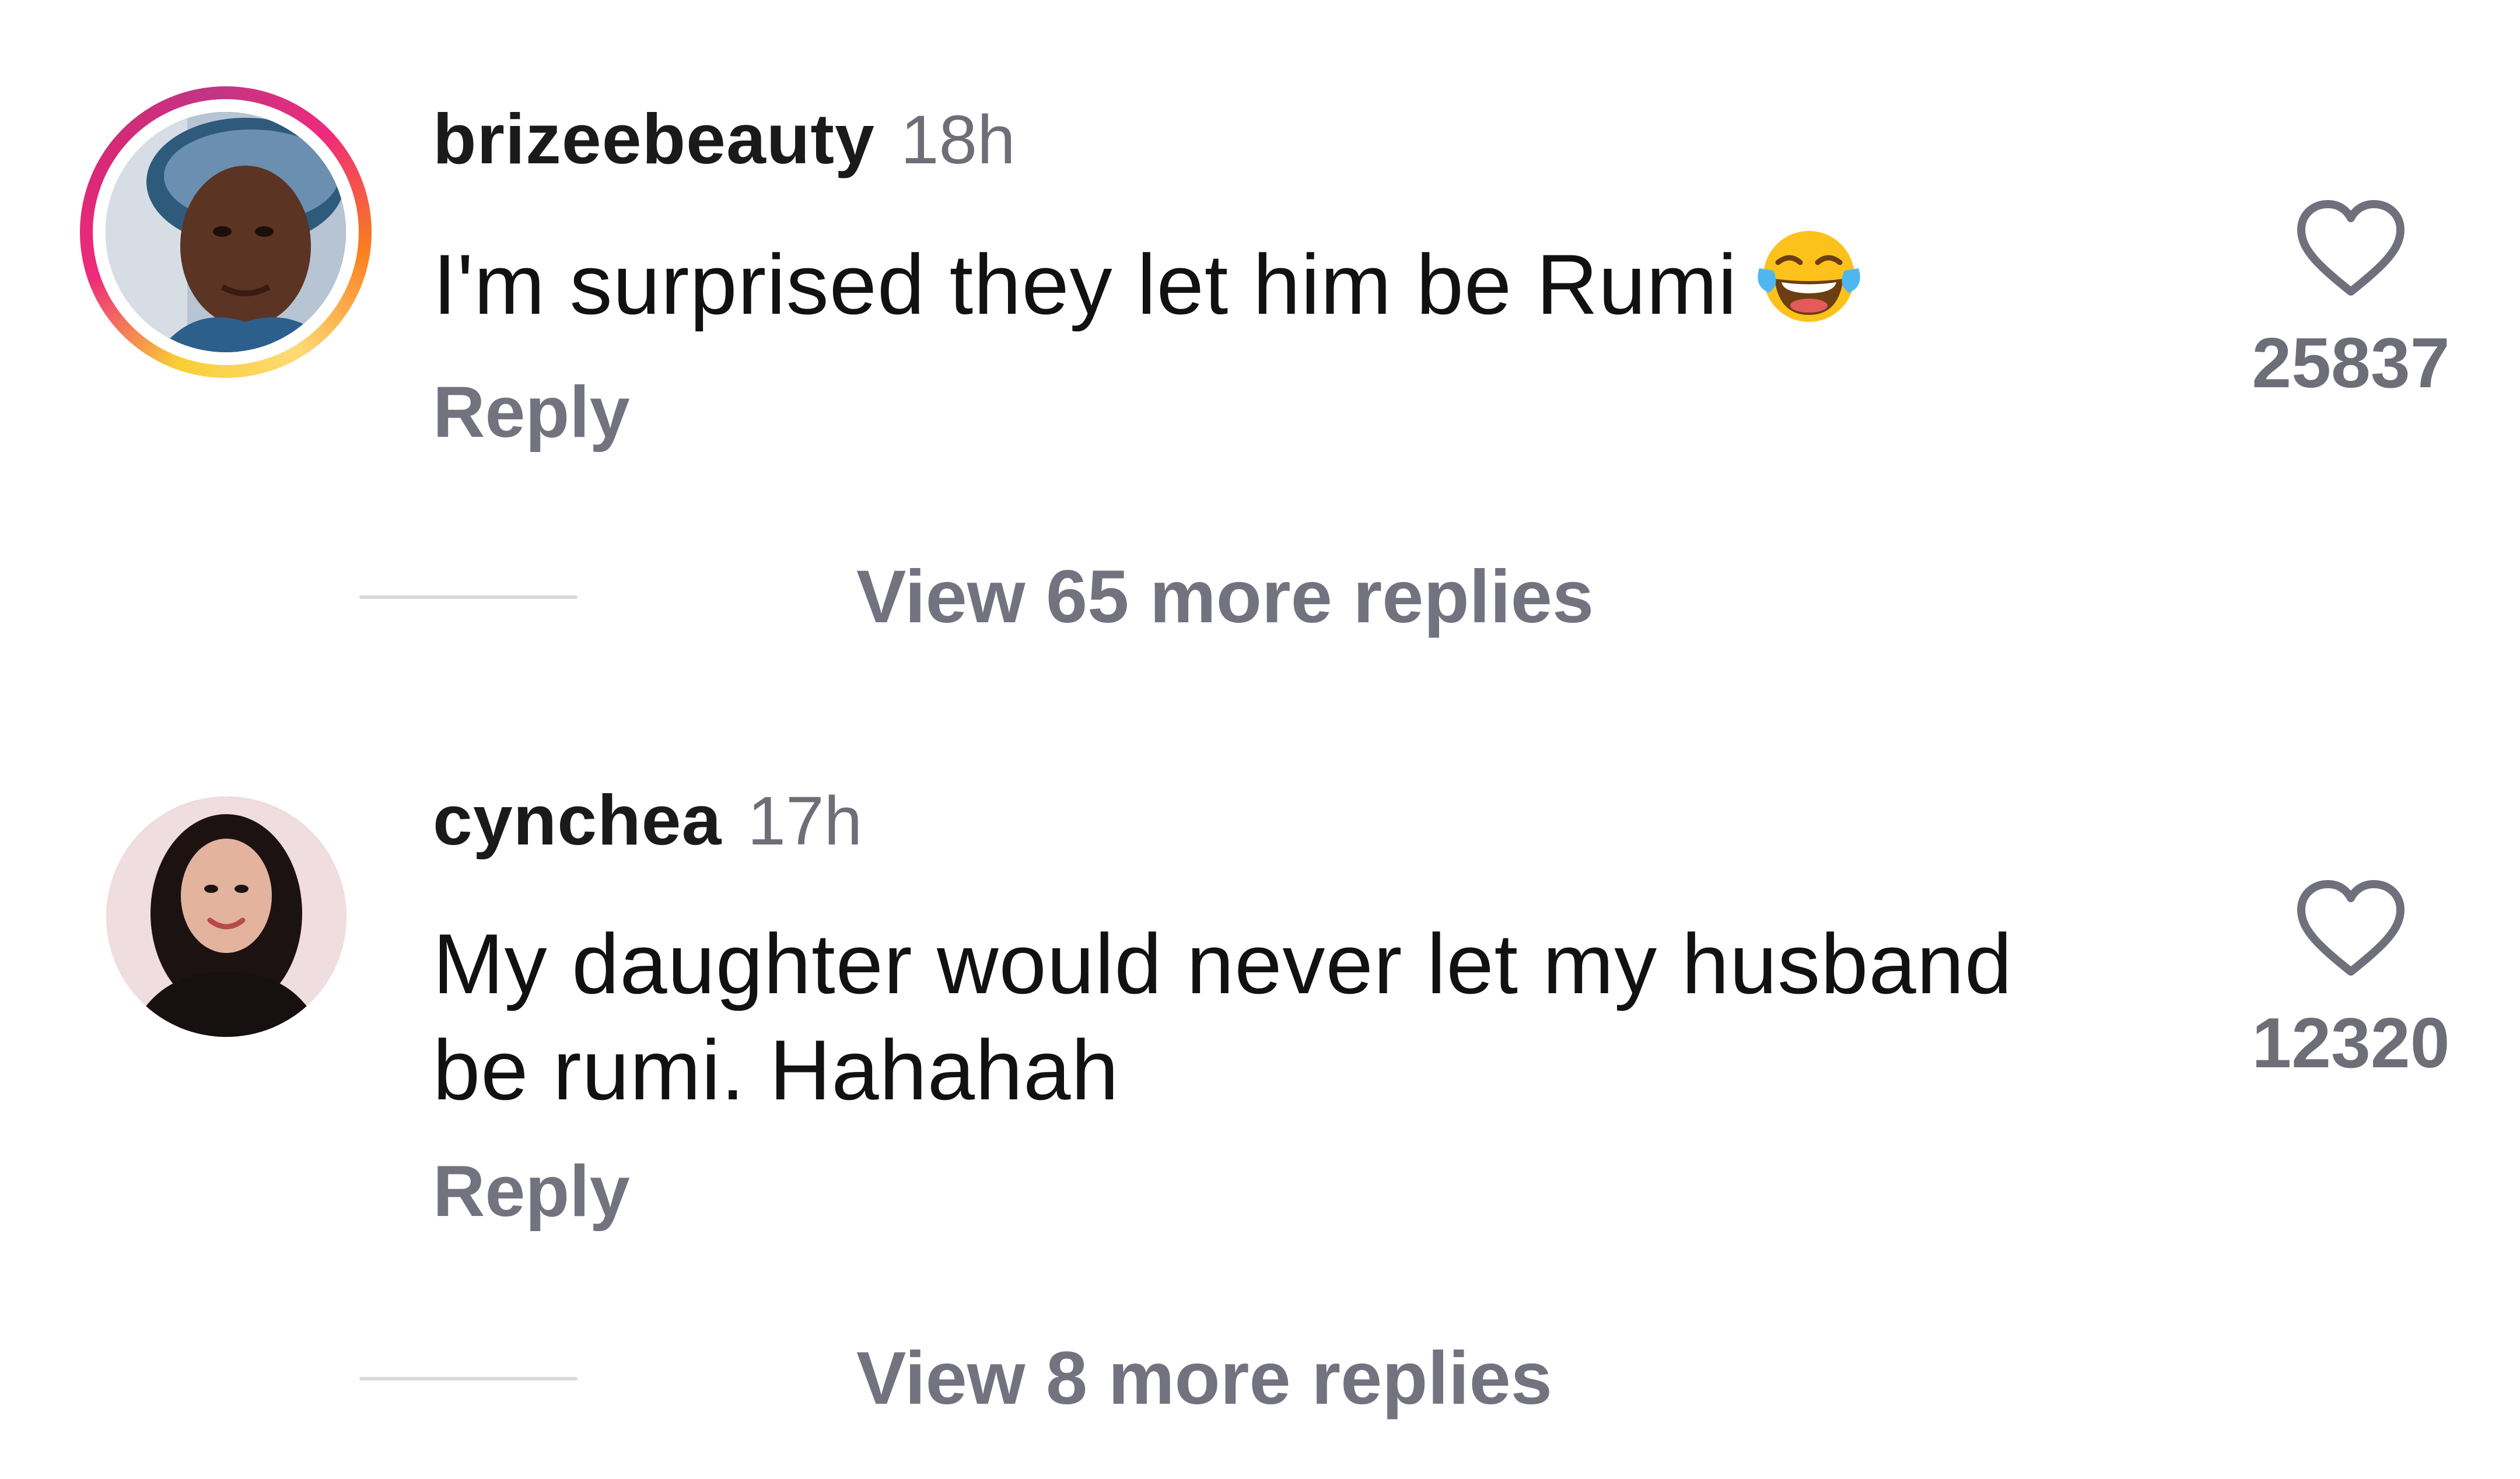 Image resolution: width=2520 pixels, height=1479 pixels. I want to click on face-with-tears-of-joy-icon, so click(1810, 276).